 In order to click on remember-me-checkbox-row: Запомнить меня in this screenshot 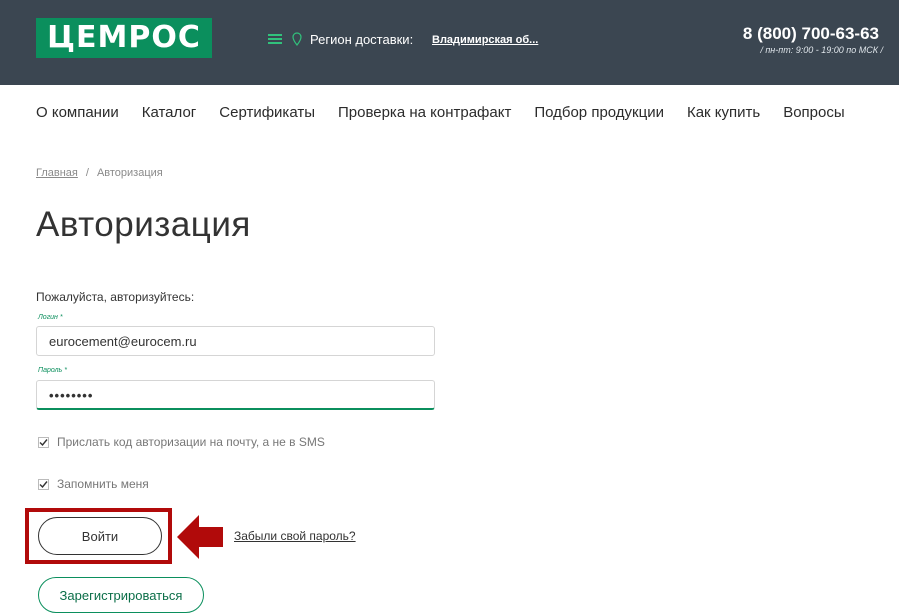, I will do `click(93, 484)`.